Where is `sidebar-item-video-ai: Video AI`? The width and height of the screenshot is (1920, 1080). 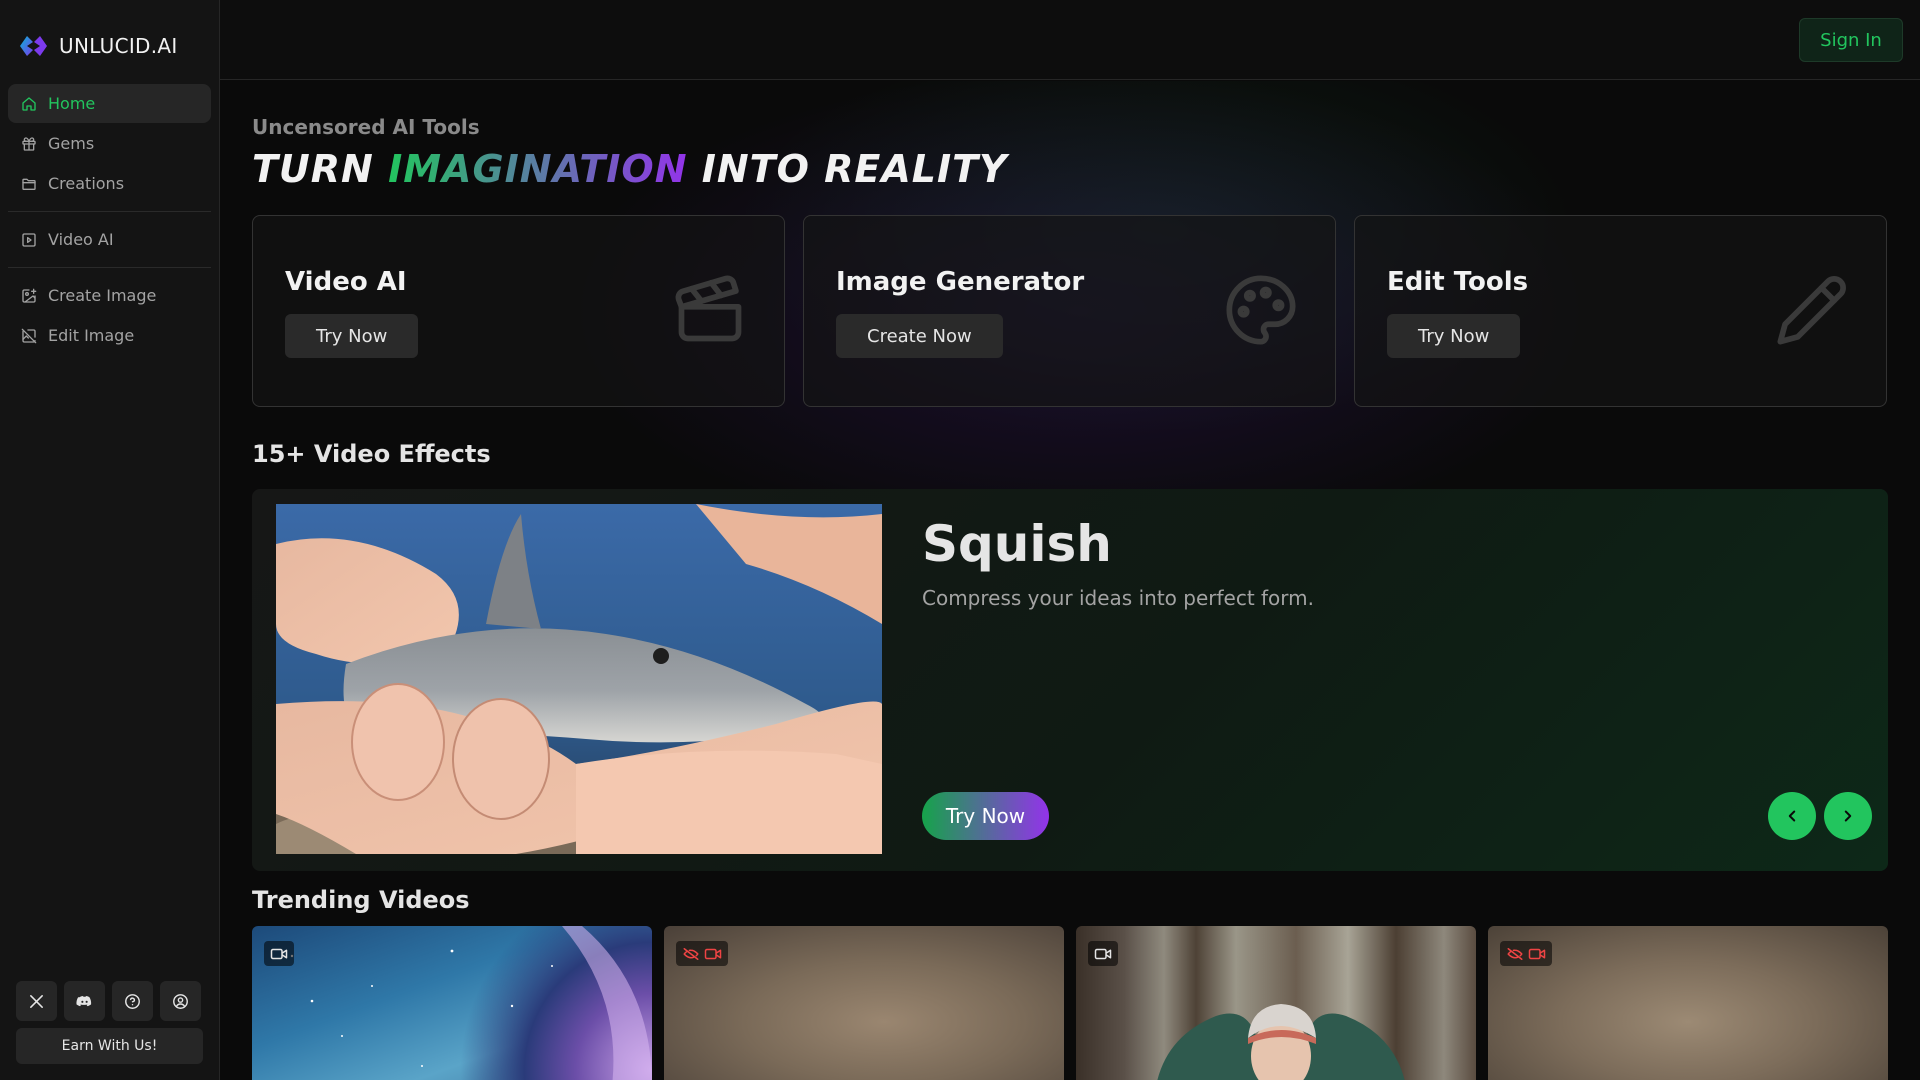 sidebar-item-video-ai: Video AI is located at coordinates (109, 239).